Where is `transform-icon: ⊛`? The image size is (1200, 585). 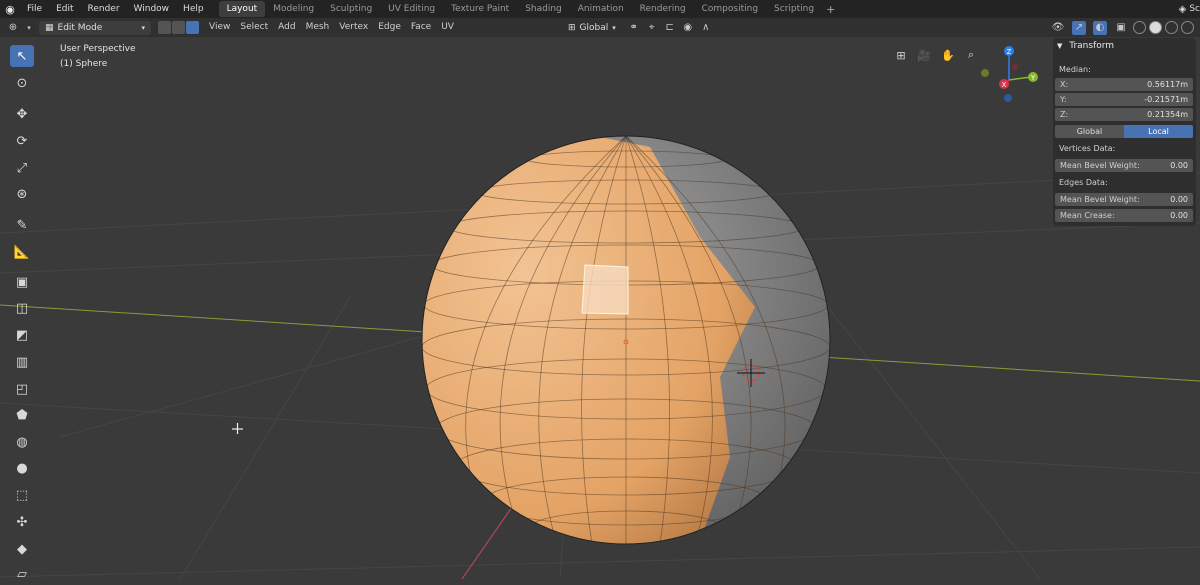
transform-icon: ⊛ is located at coordinates (22, 194).